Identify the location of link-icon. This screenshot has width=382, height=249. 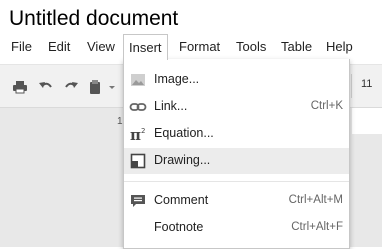
(138, 107).